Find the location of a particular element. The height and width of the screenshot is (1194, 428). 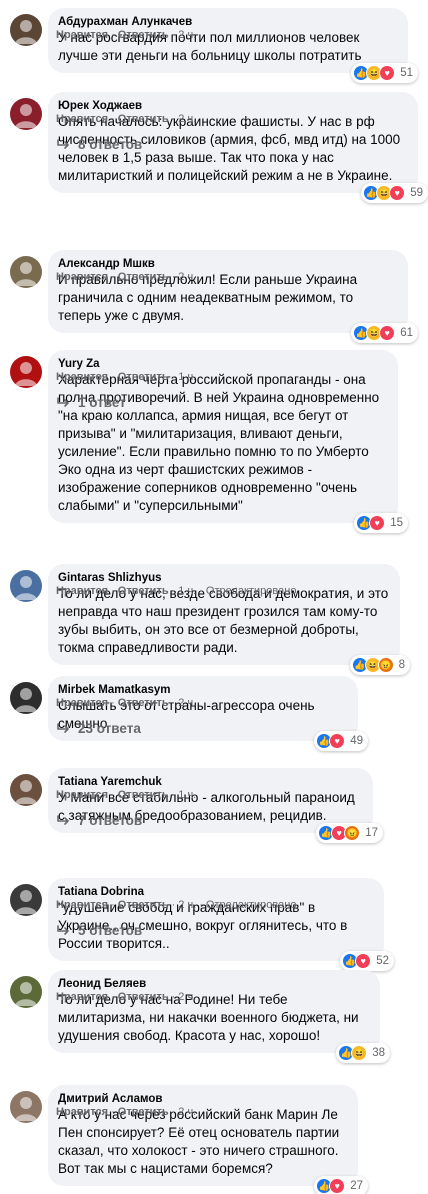

reactions-summary: 👍 ♥ 52 is located at coordinates (367, 961).